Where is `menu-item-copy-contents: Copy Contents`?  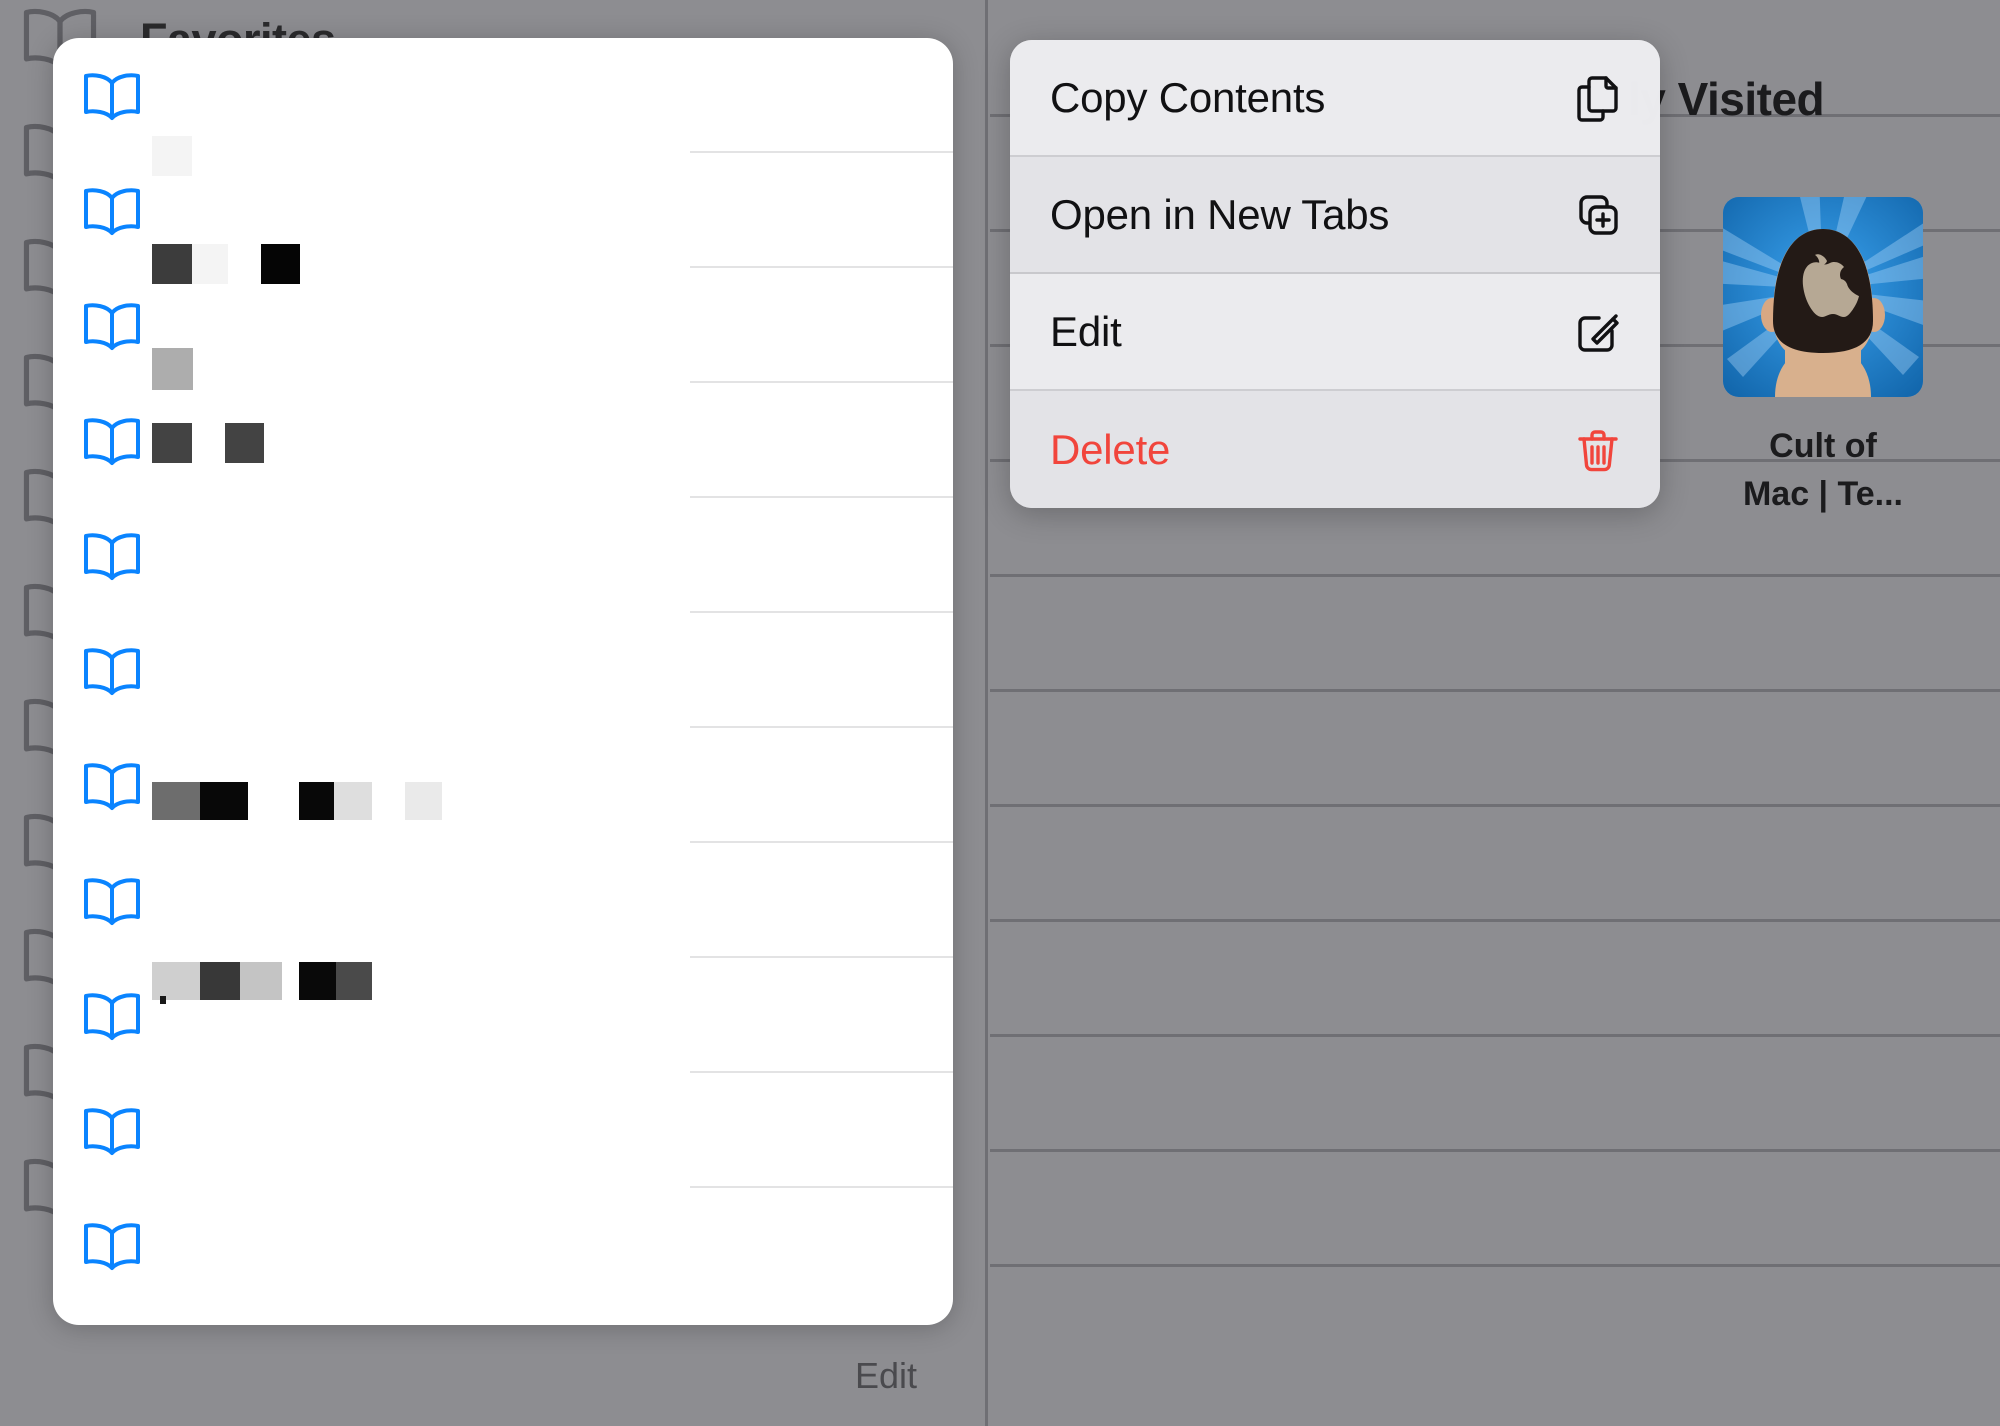
menu-item-copy-contents: Copy Contents is located at coordinates (1335, 98).